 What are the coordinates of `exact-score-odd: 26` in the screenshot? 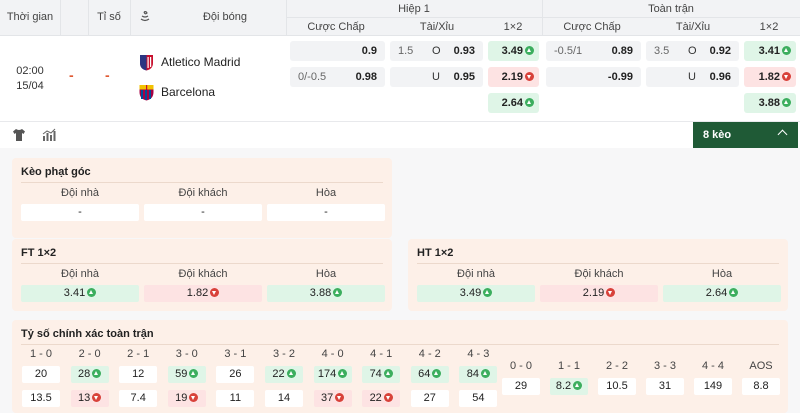 It's located at (235, 374).